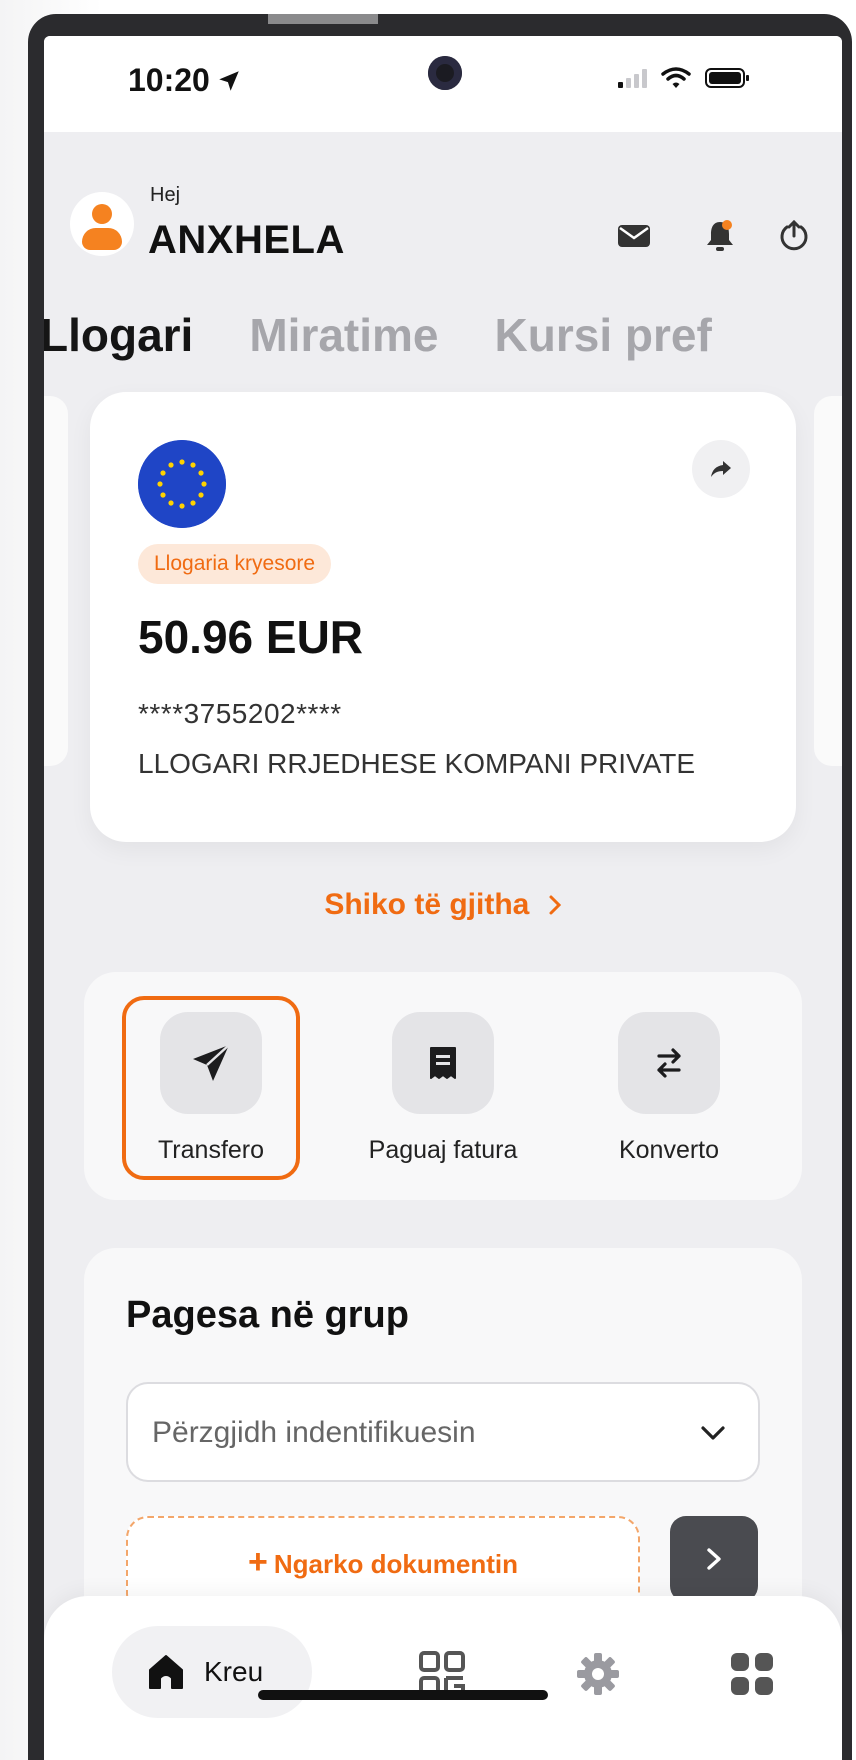 The image size is (856, 1760). I want to click on bottom-navigation: Kreu, so click(443, 1678).